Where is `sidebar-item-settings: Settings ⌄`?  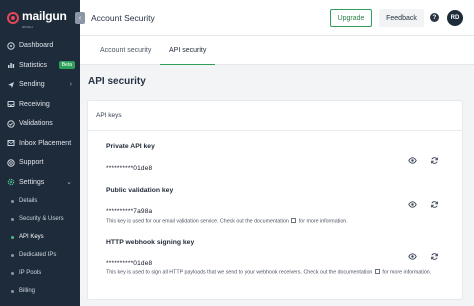 sidebar-item-settings: Settings ⌄ is located at coordinates (40, 183).